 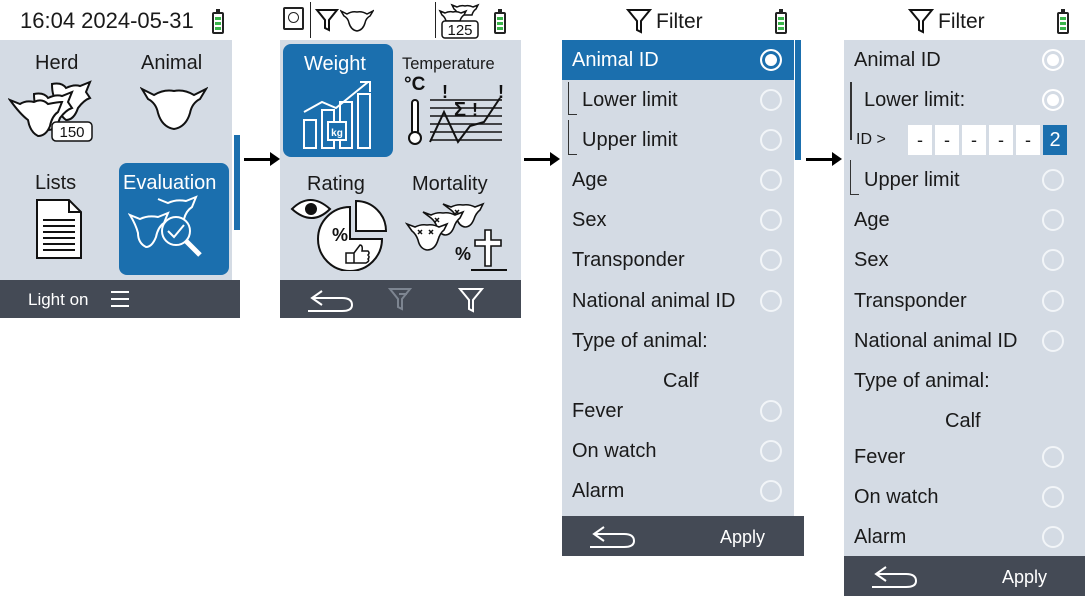 I want to click on filter-clear-icon, so click(x=400, y=300).